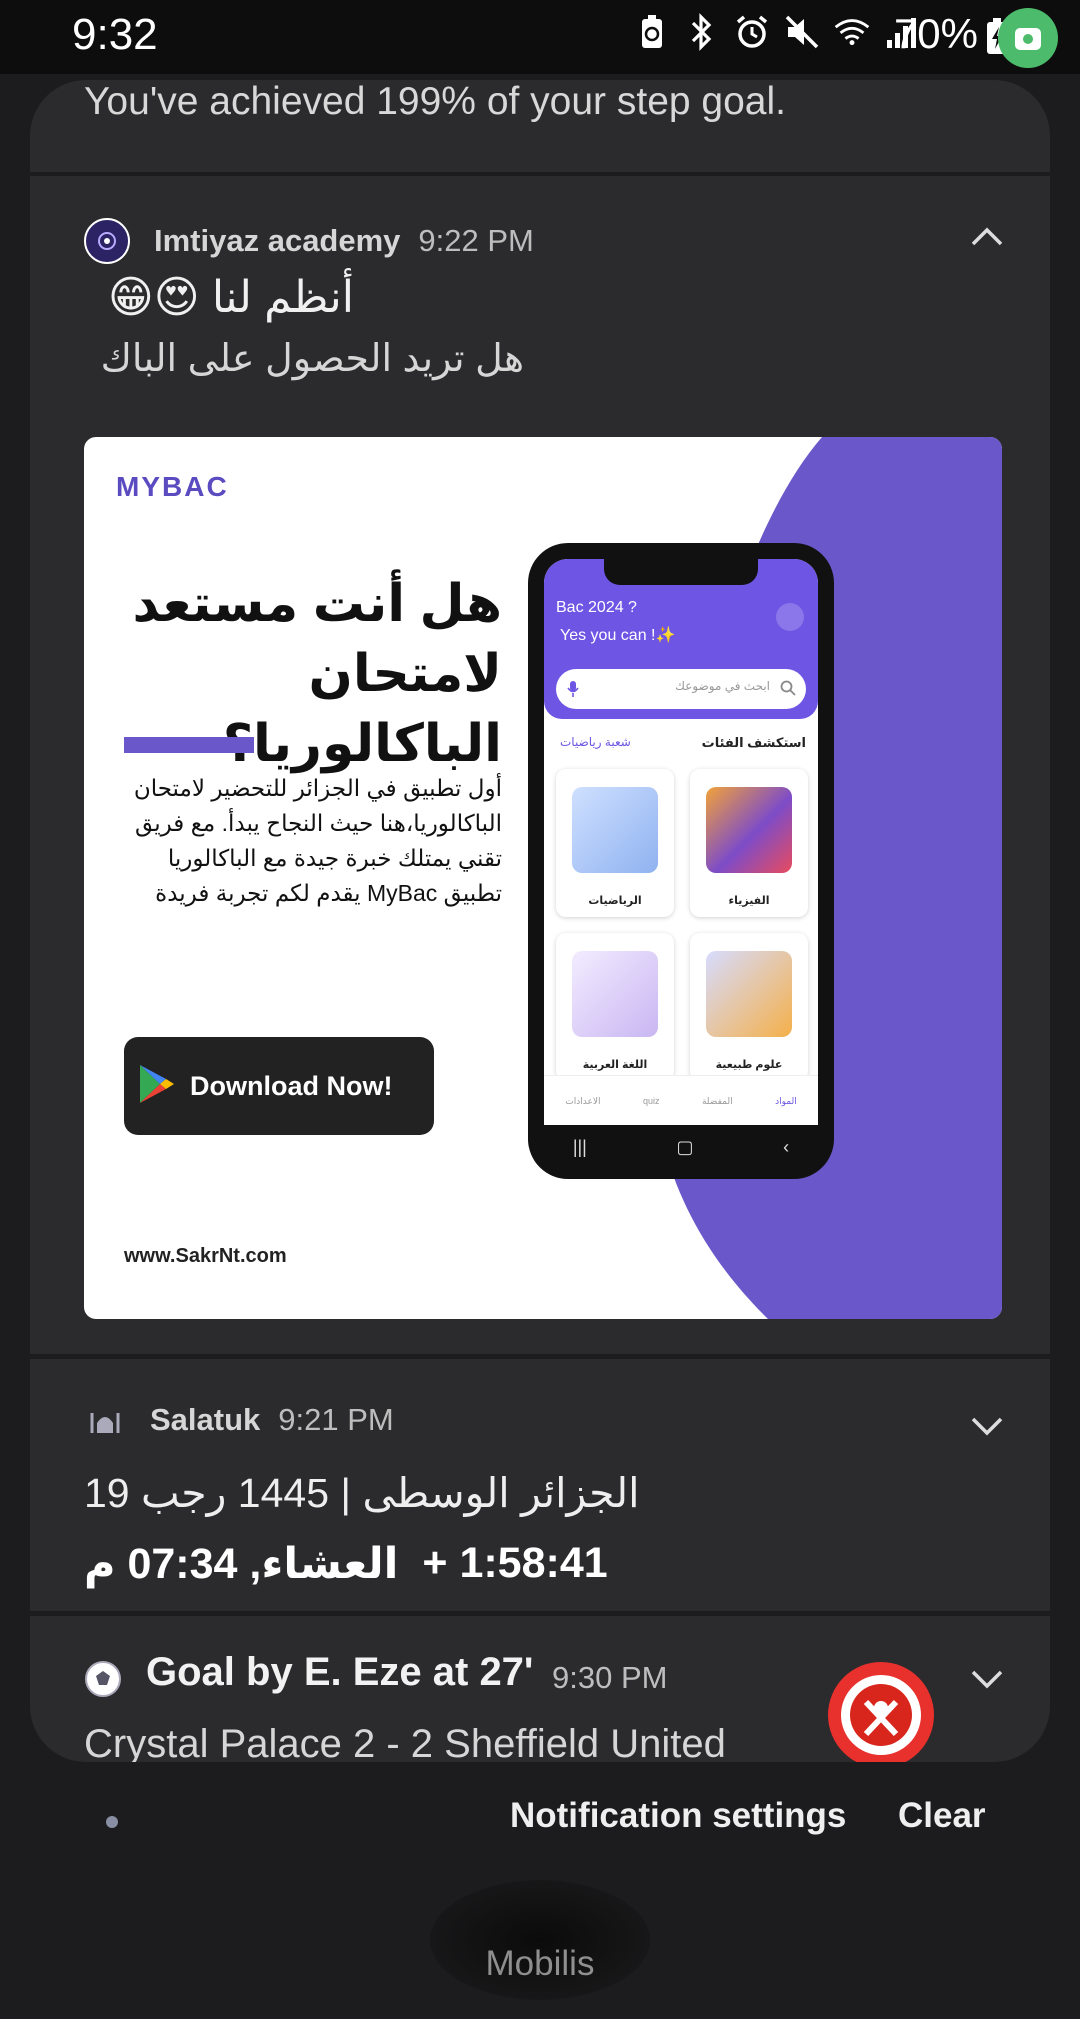 The width and height of the screenshot is (1080, 2019). What do you see at coordinates (702, 32) in the screenshot?
I see `bluetooth-icon` at bounding box center [702, 32].